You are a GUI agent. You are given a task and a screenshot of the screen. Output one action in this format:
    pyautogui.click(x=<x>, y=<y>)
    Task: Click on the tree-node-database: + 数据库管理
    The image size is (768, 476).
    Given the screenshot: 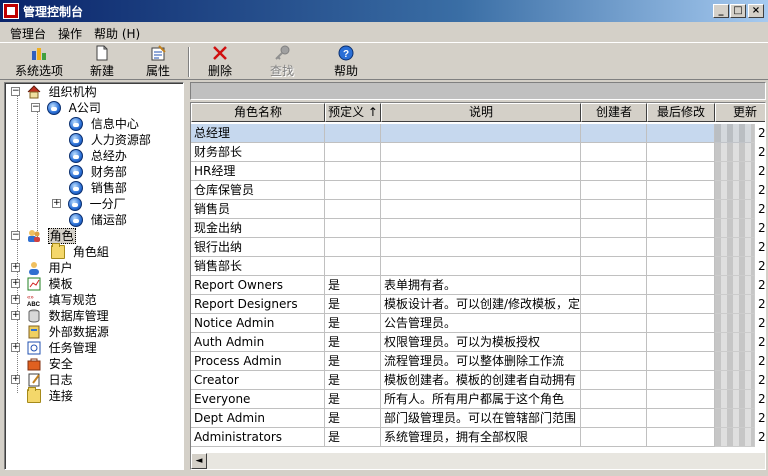 What is the action you would take?
    pyautogui.click(x=60, y=315)
    